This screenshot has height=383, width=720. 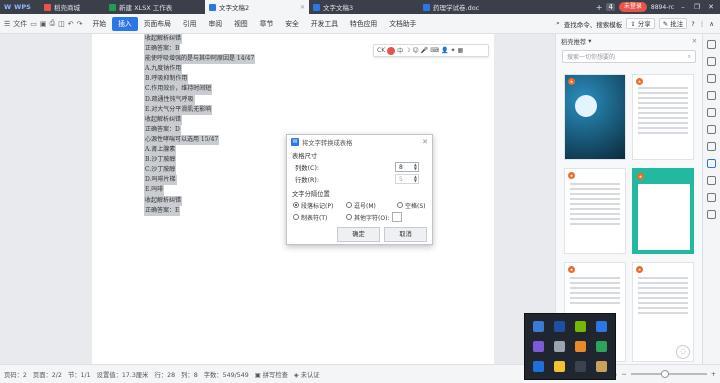 What do you see at coordinates (664, 374) in the screenshot?
I see `zoom-knob` at bounding box center [664, 374].